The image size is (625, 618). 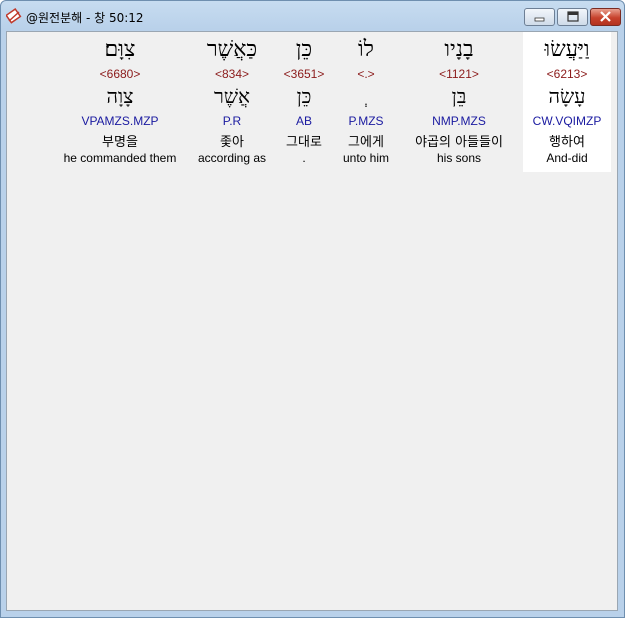 I want to click on english-gloss: ., so click(x=304, y=158).